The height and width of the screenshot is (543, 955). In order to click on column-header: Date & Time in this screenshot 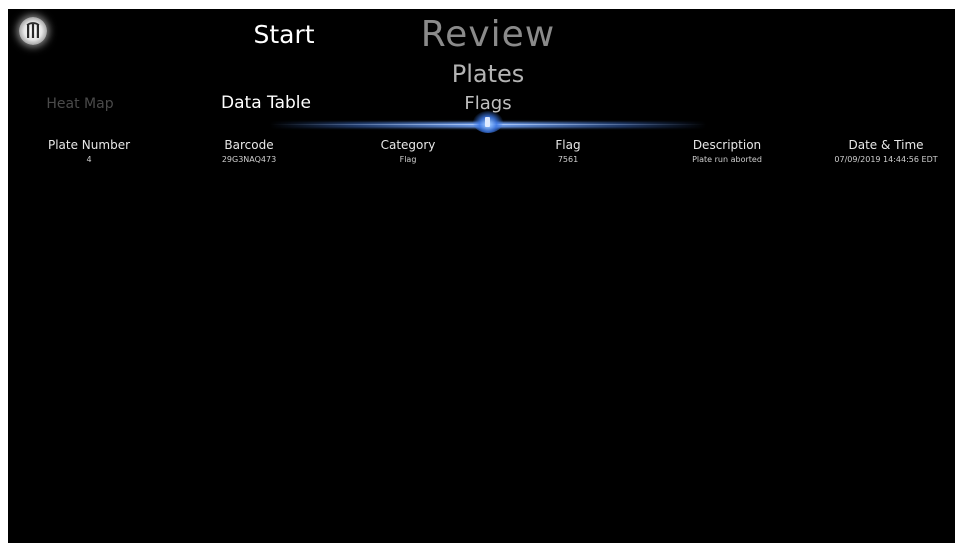, I will do `click(885, 145)`.